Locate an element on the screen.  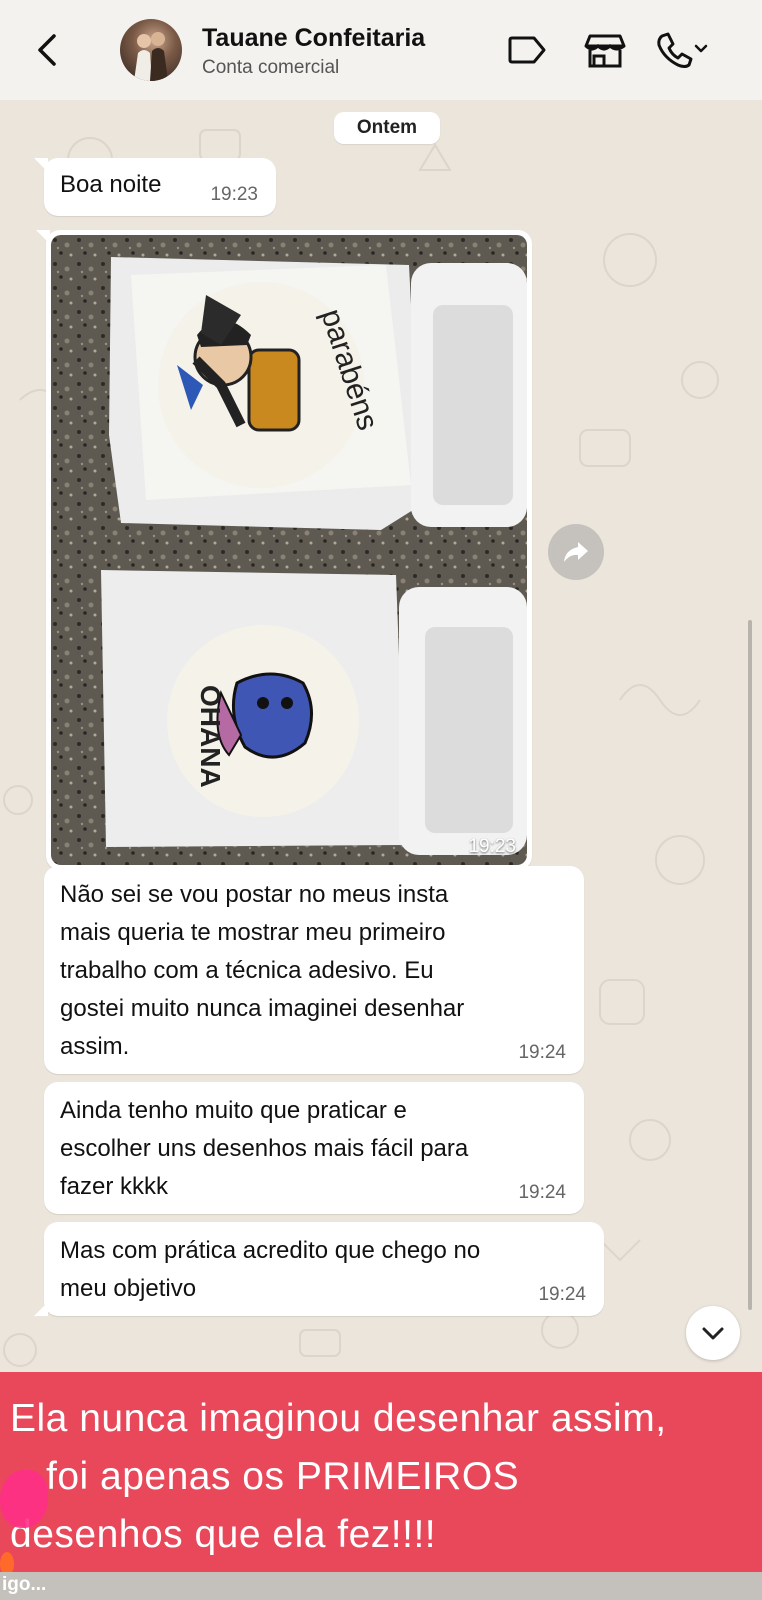
message-line: Ainda tenho muito que praticar e is located at coordinates (233, 1110).